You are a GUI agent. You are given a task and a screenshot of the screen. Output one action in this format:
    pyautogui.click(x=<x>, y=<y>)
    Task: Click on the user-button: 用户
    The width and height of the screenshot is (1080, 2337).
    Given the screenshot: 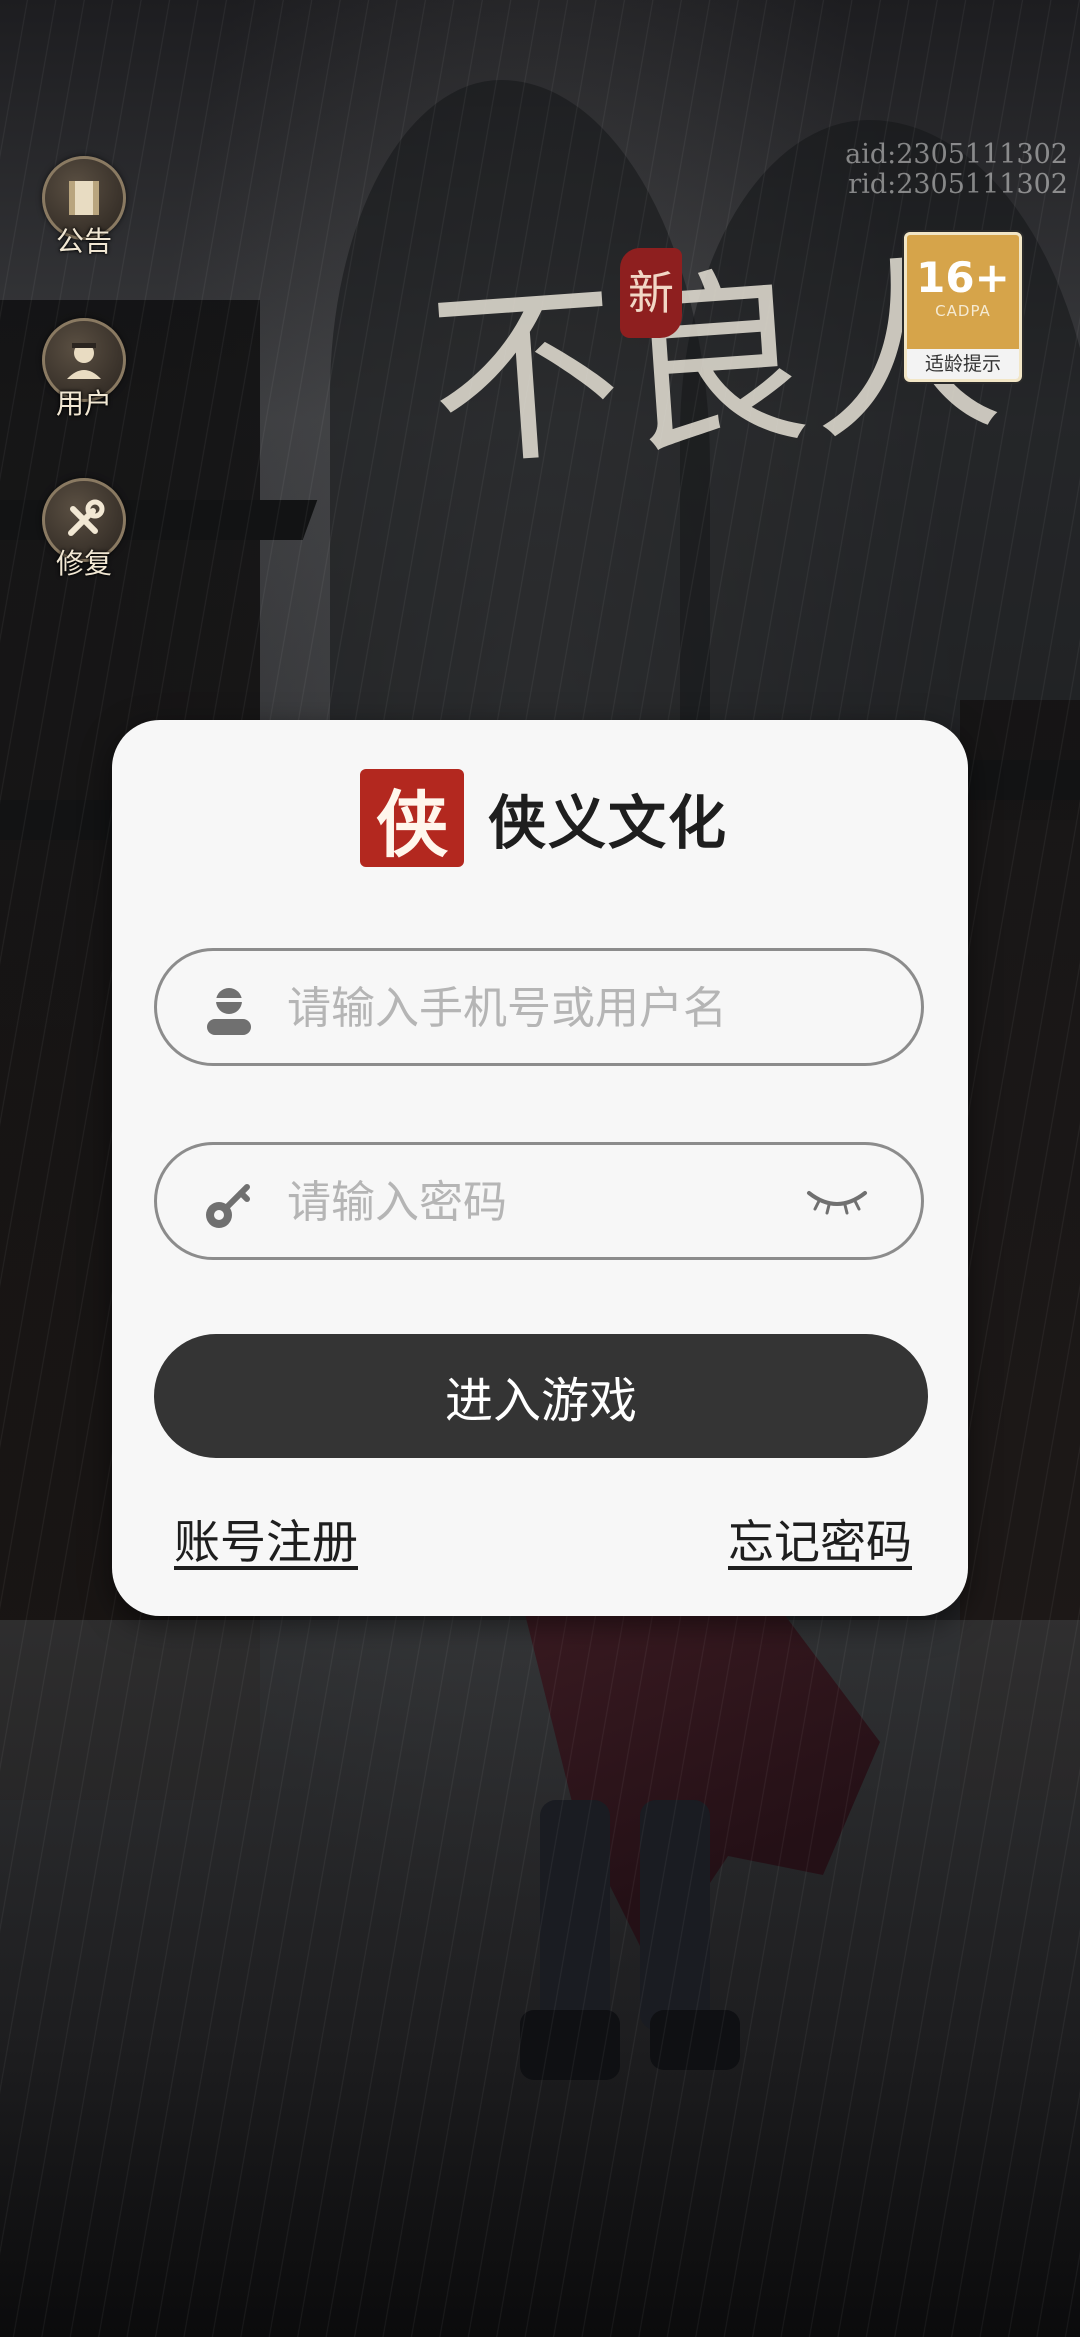 What is the action you would take?
    pyautogui.click(x=84, y=370)
    